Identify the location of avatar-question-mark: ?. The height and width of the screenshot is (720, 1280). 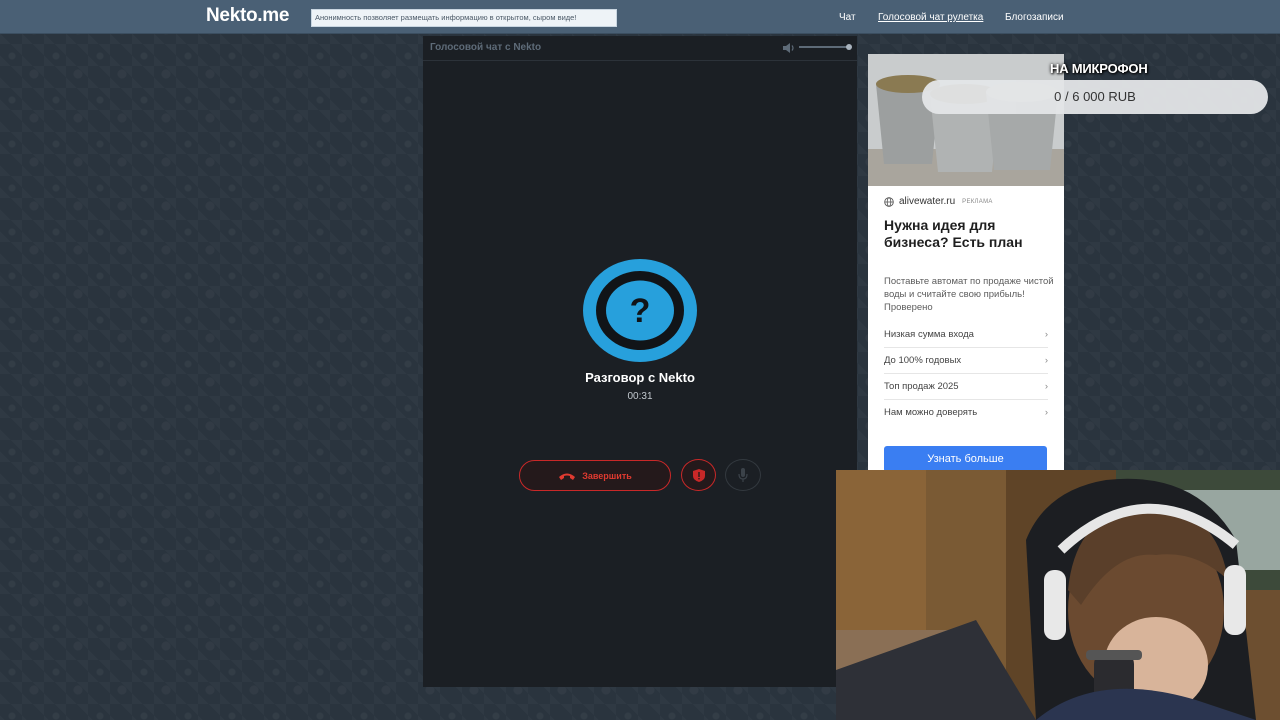
(640, 311).